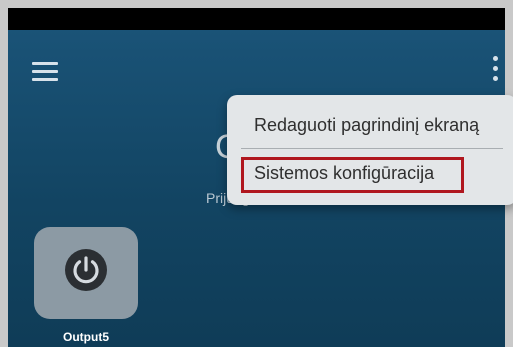 Image resolution: width=513 pixels, height=347 pixels. I want to click on window-frame, so click(256, 4).